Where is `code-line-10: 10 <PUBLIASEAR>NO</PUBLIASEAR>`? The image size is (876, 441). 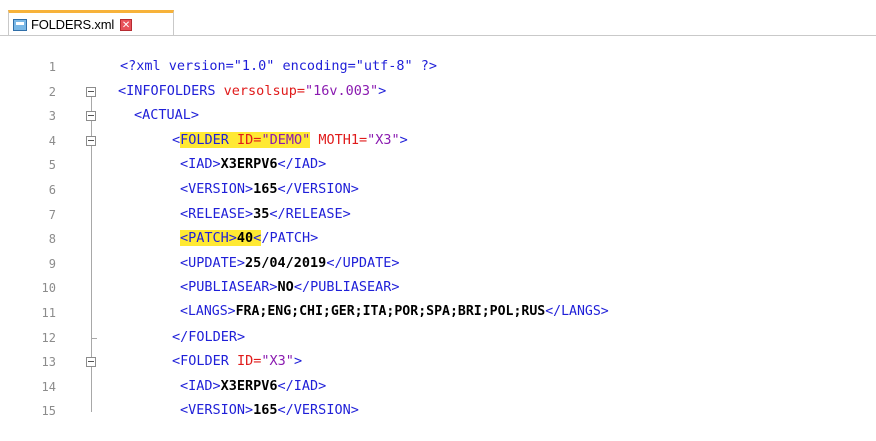 code-line-10: 10 <PUBLIASEAR>NO</PUBLIASEAR> is located at coordinates (438, 289).